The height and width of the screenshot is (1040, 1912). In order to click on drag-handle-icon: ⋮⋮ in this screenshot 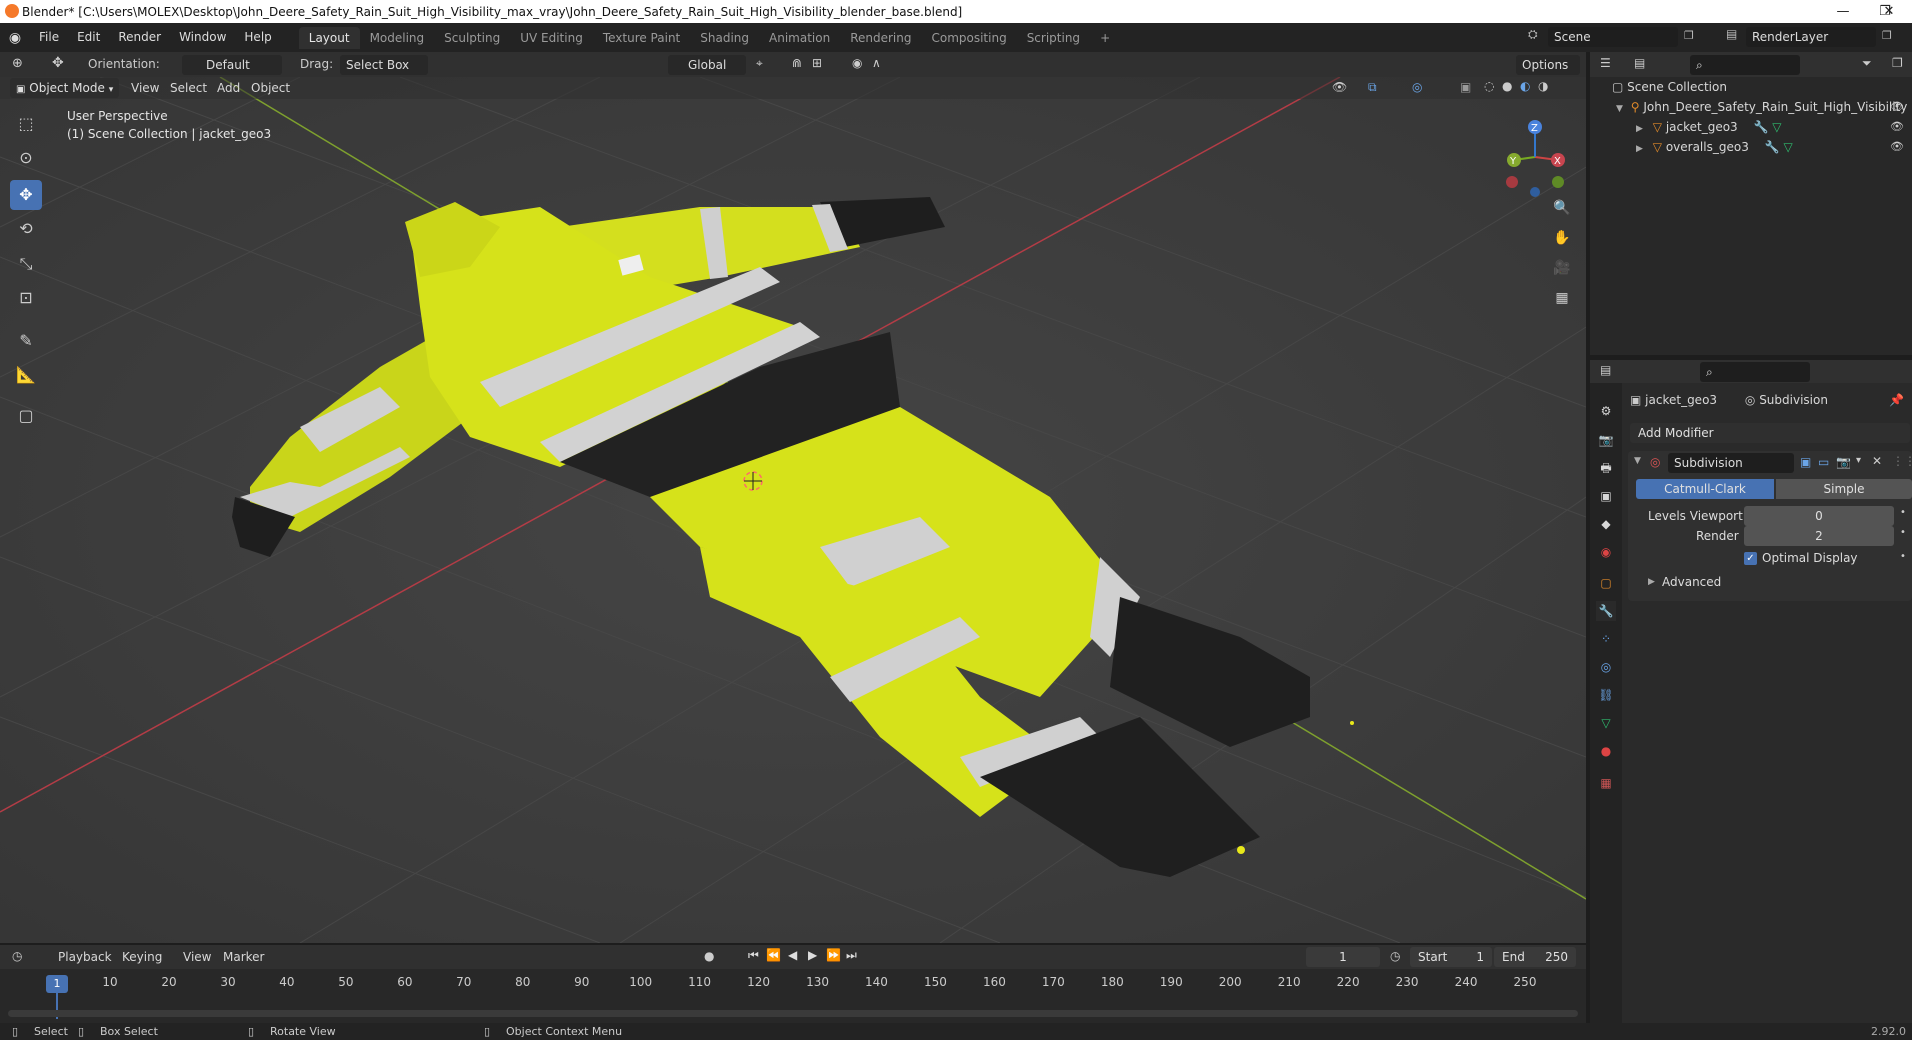, I will do `click(1902, 461)`.